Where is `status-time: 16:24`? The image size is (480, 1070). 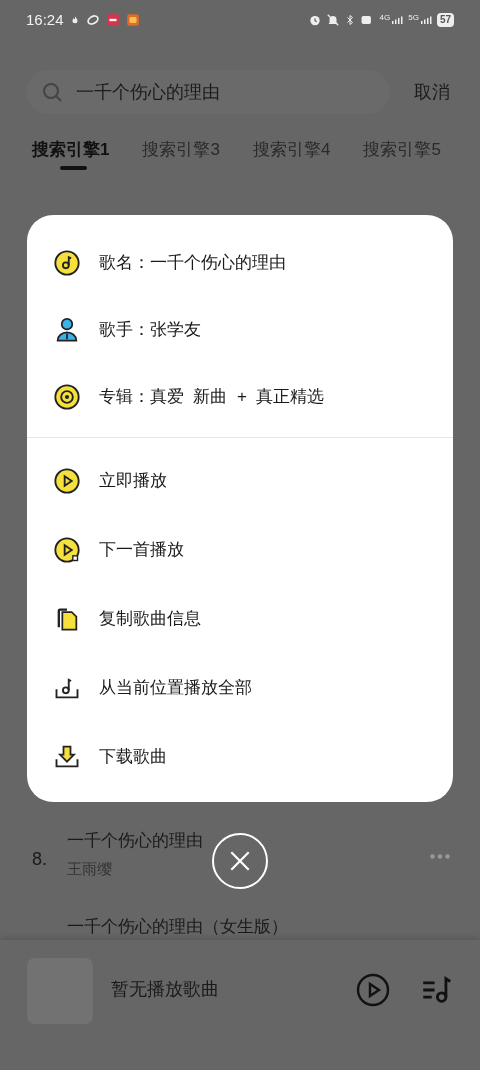
status-time: 16:24 is located at coordinates (45, 19).